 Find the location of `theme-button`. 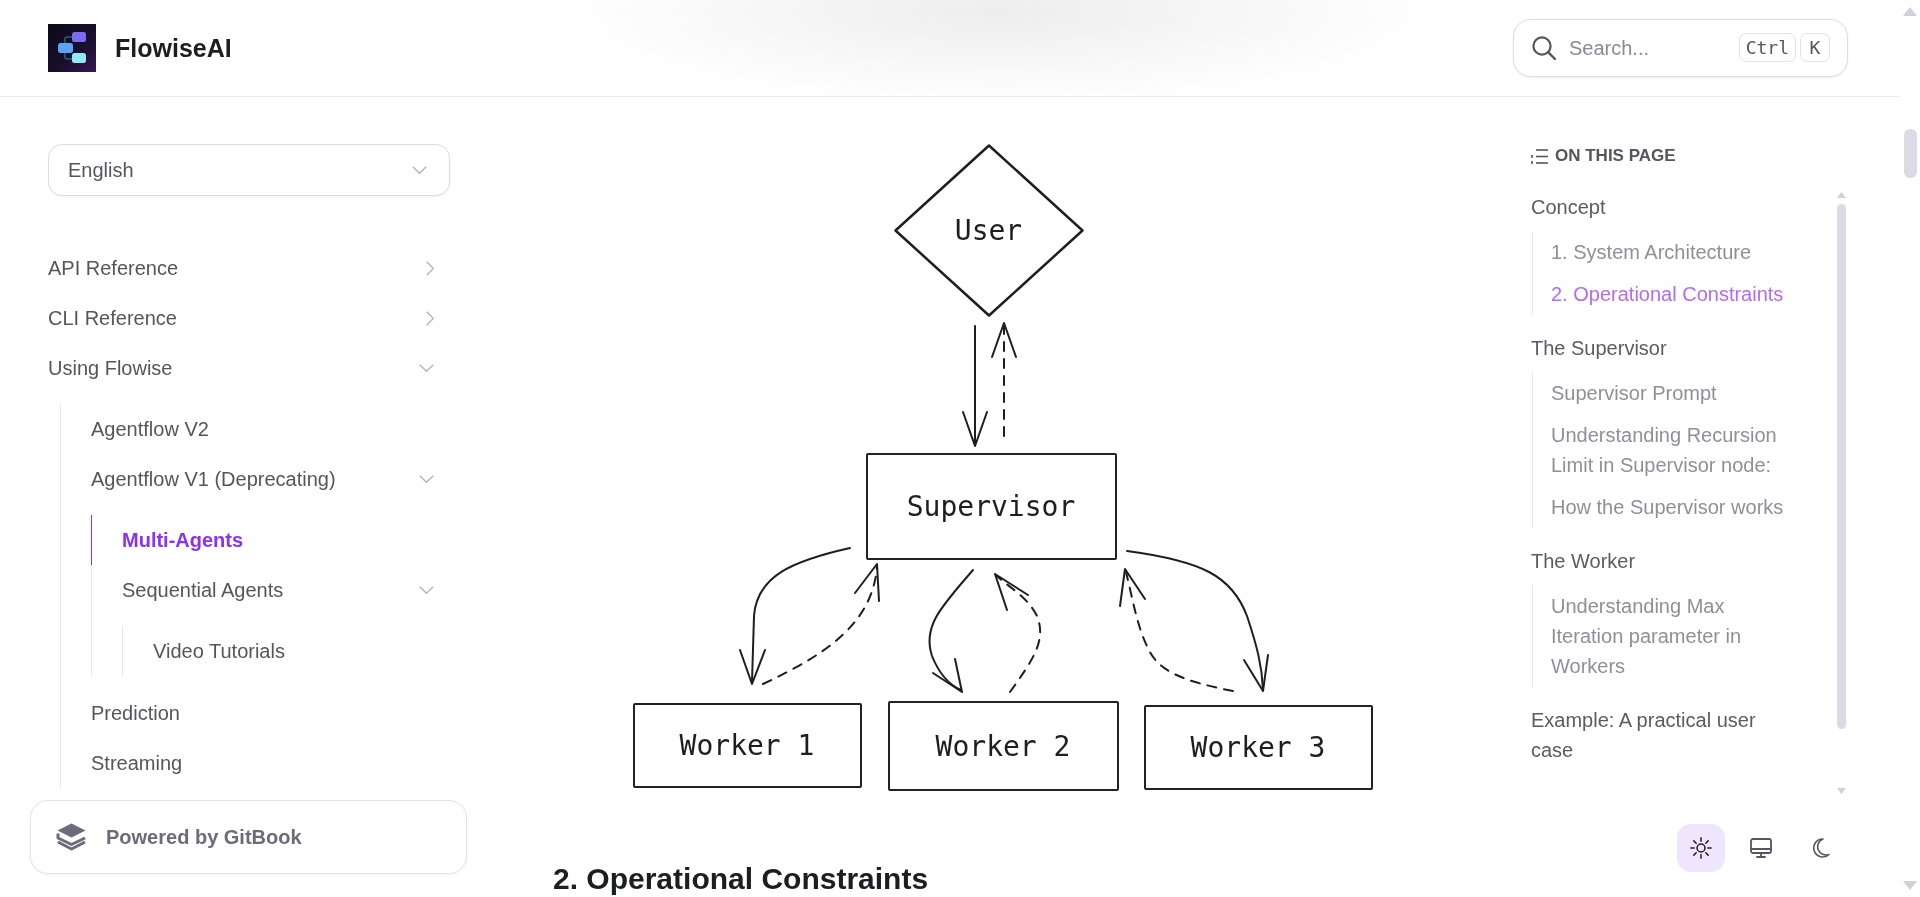

theme-button is located at coordinates (1701, 848).